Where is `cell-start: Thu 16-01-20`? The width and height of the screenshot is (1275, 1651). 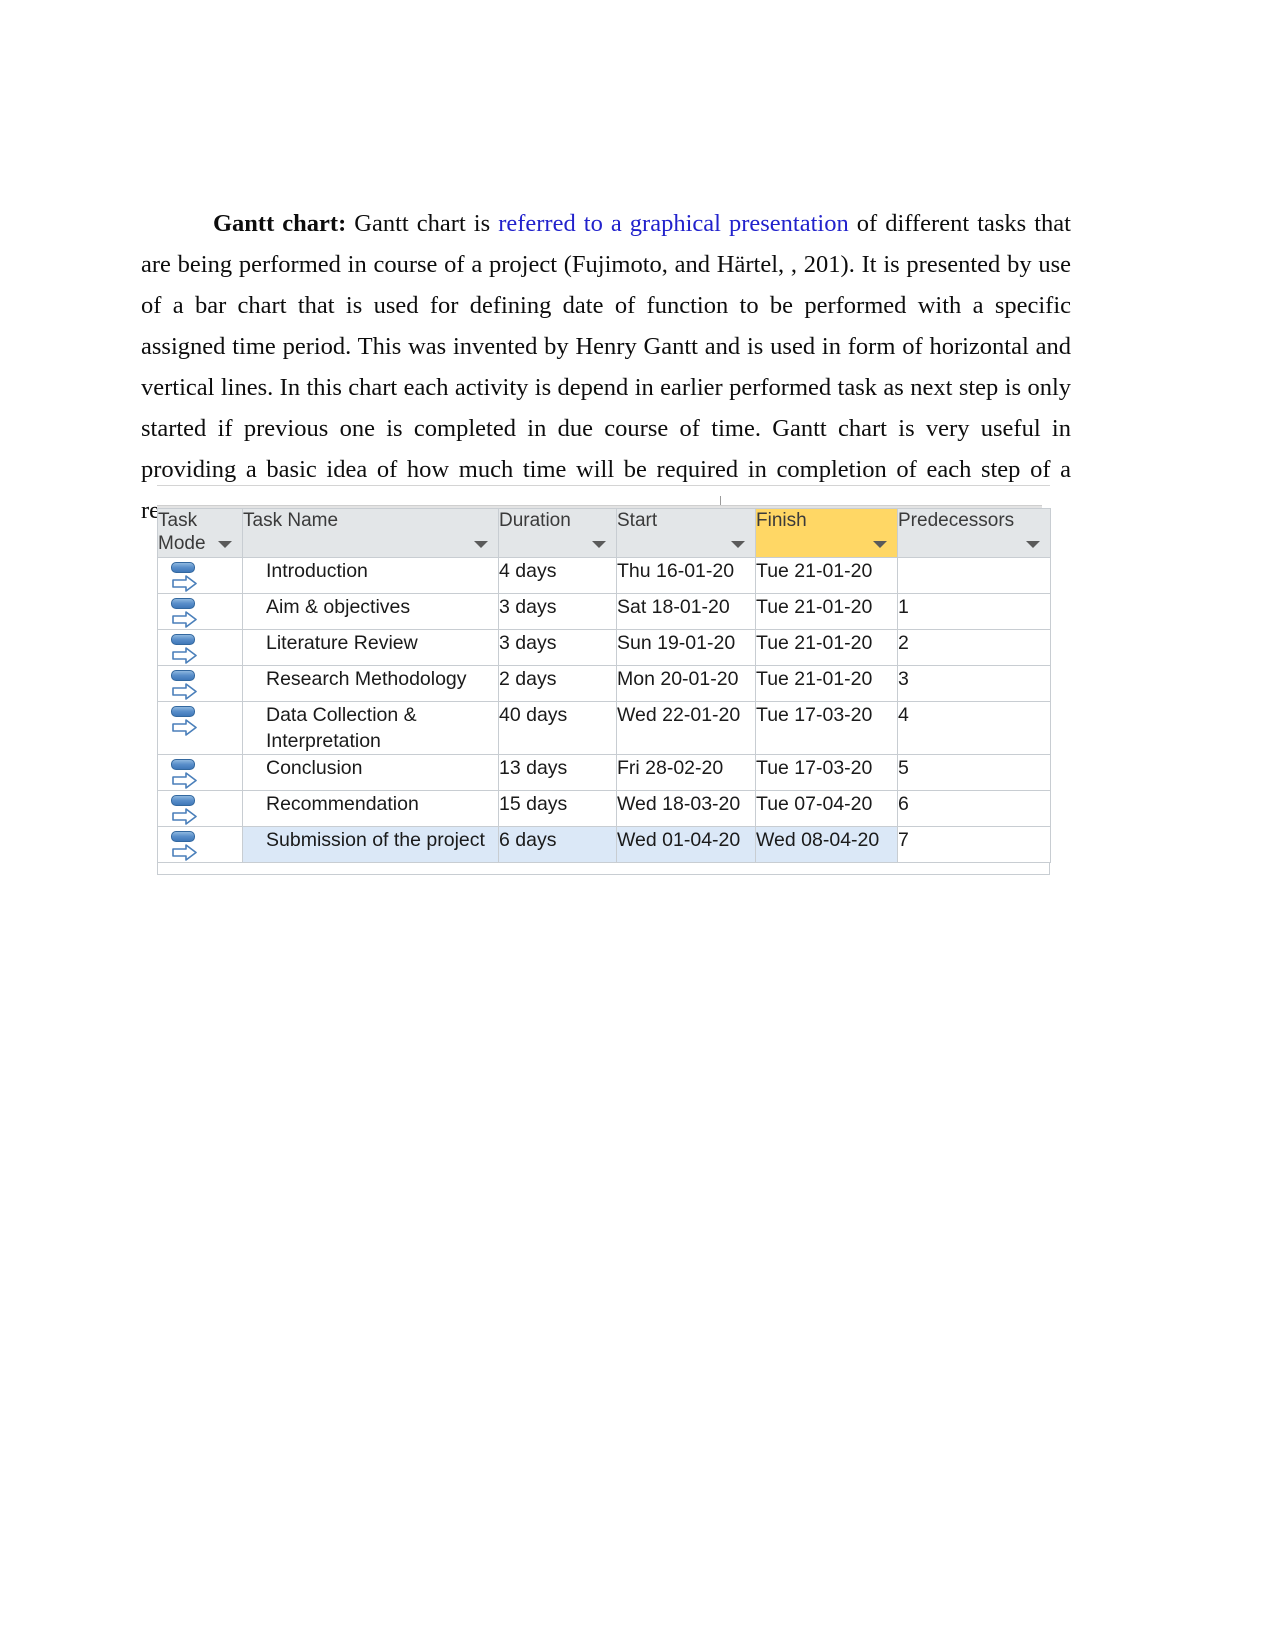 cell-start: Thu 16-01-20 is located at coordinates (686, 575).